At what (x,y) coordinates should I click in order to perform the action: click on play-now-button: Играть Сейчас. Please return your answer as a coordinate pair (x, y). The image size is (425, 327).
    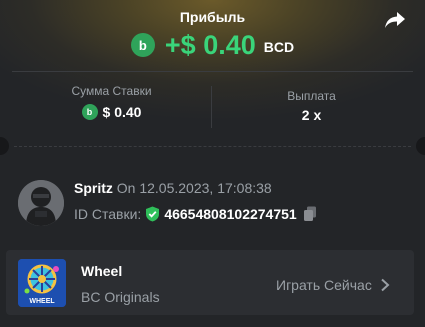
    Looking at the image, I should click on (334, 285).